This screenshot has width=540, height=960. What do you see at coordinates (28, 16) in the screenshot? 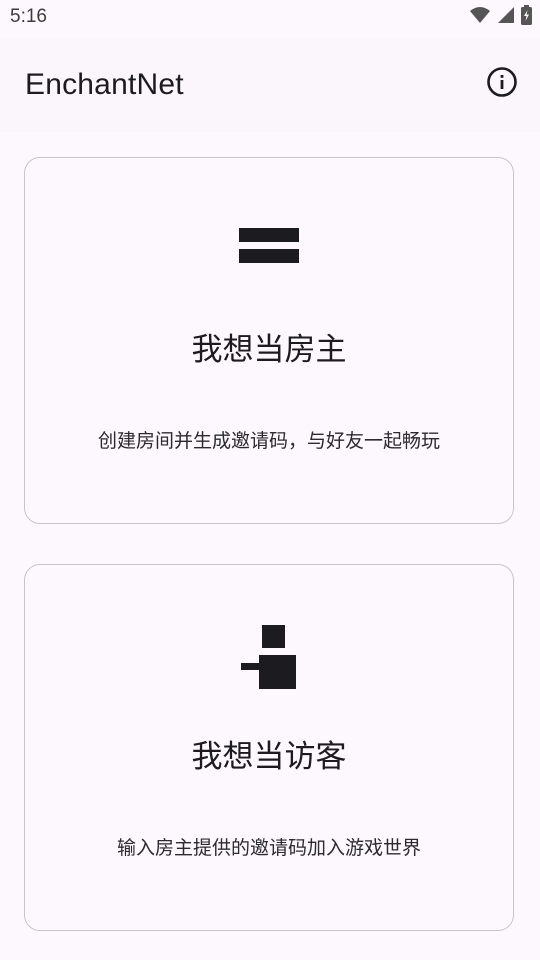
I see `status-time: 5:16` at bounding box center [28, 16].